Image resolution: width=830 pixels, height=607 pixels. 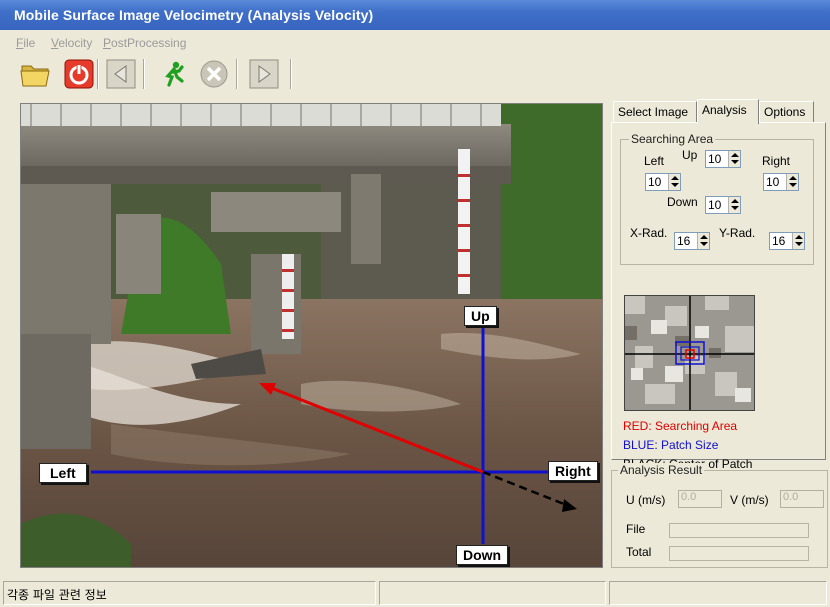 I want to click on tab-select-image-label: Select Image, so click(x=653, y=112).